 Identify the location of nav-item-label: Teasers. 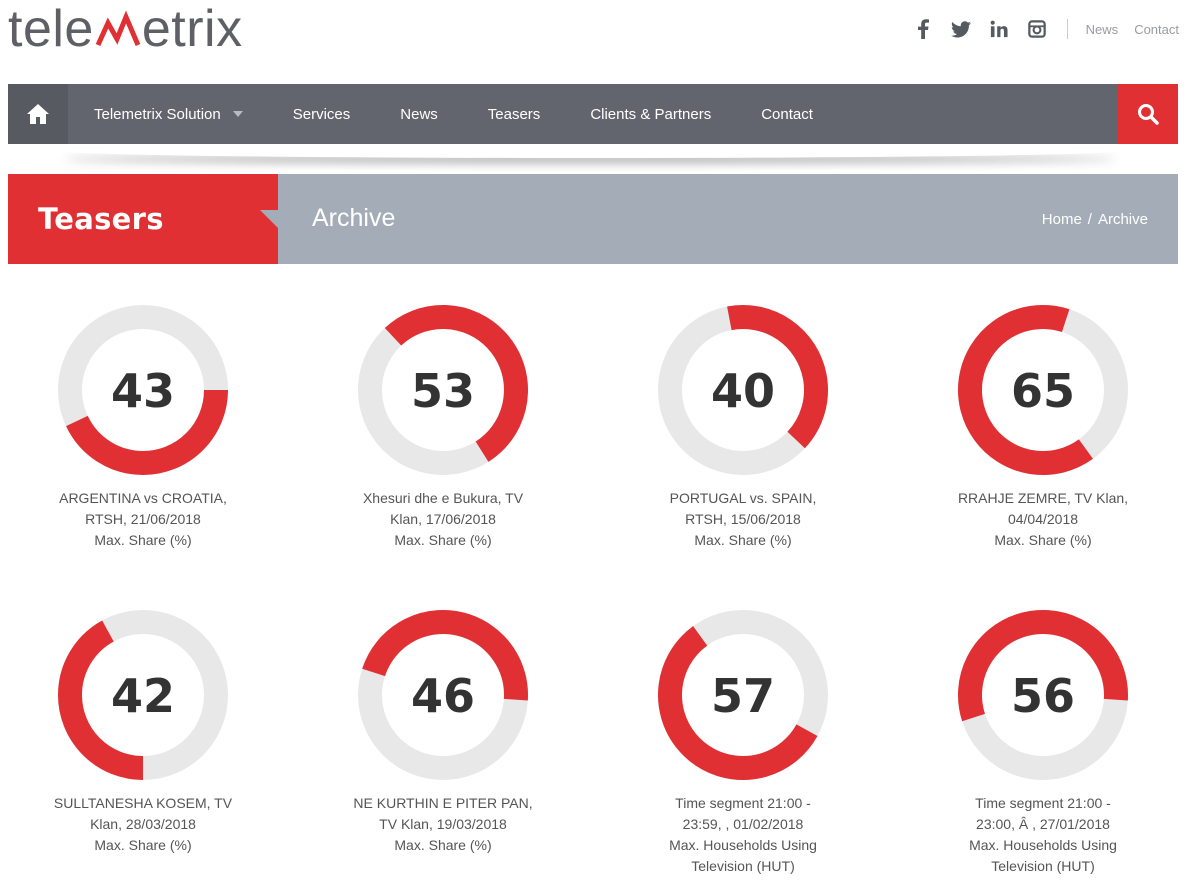
(514, 114).